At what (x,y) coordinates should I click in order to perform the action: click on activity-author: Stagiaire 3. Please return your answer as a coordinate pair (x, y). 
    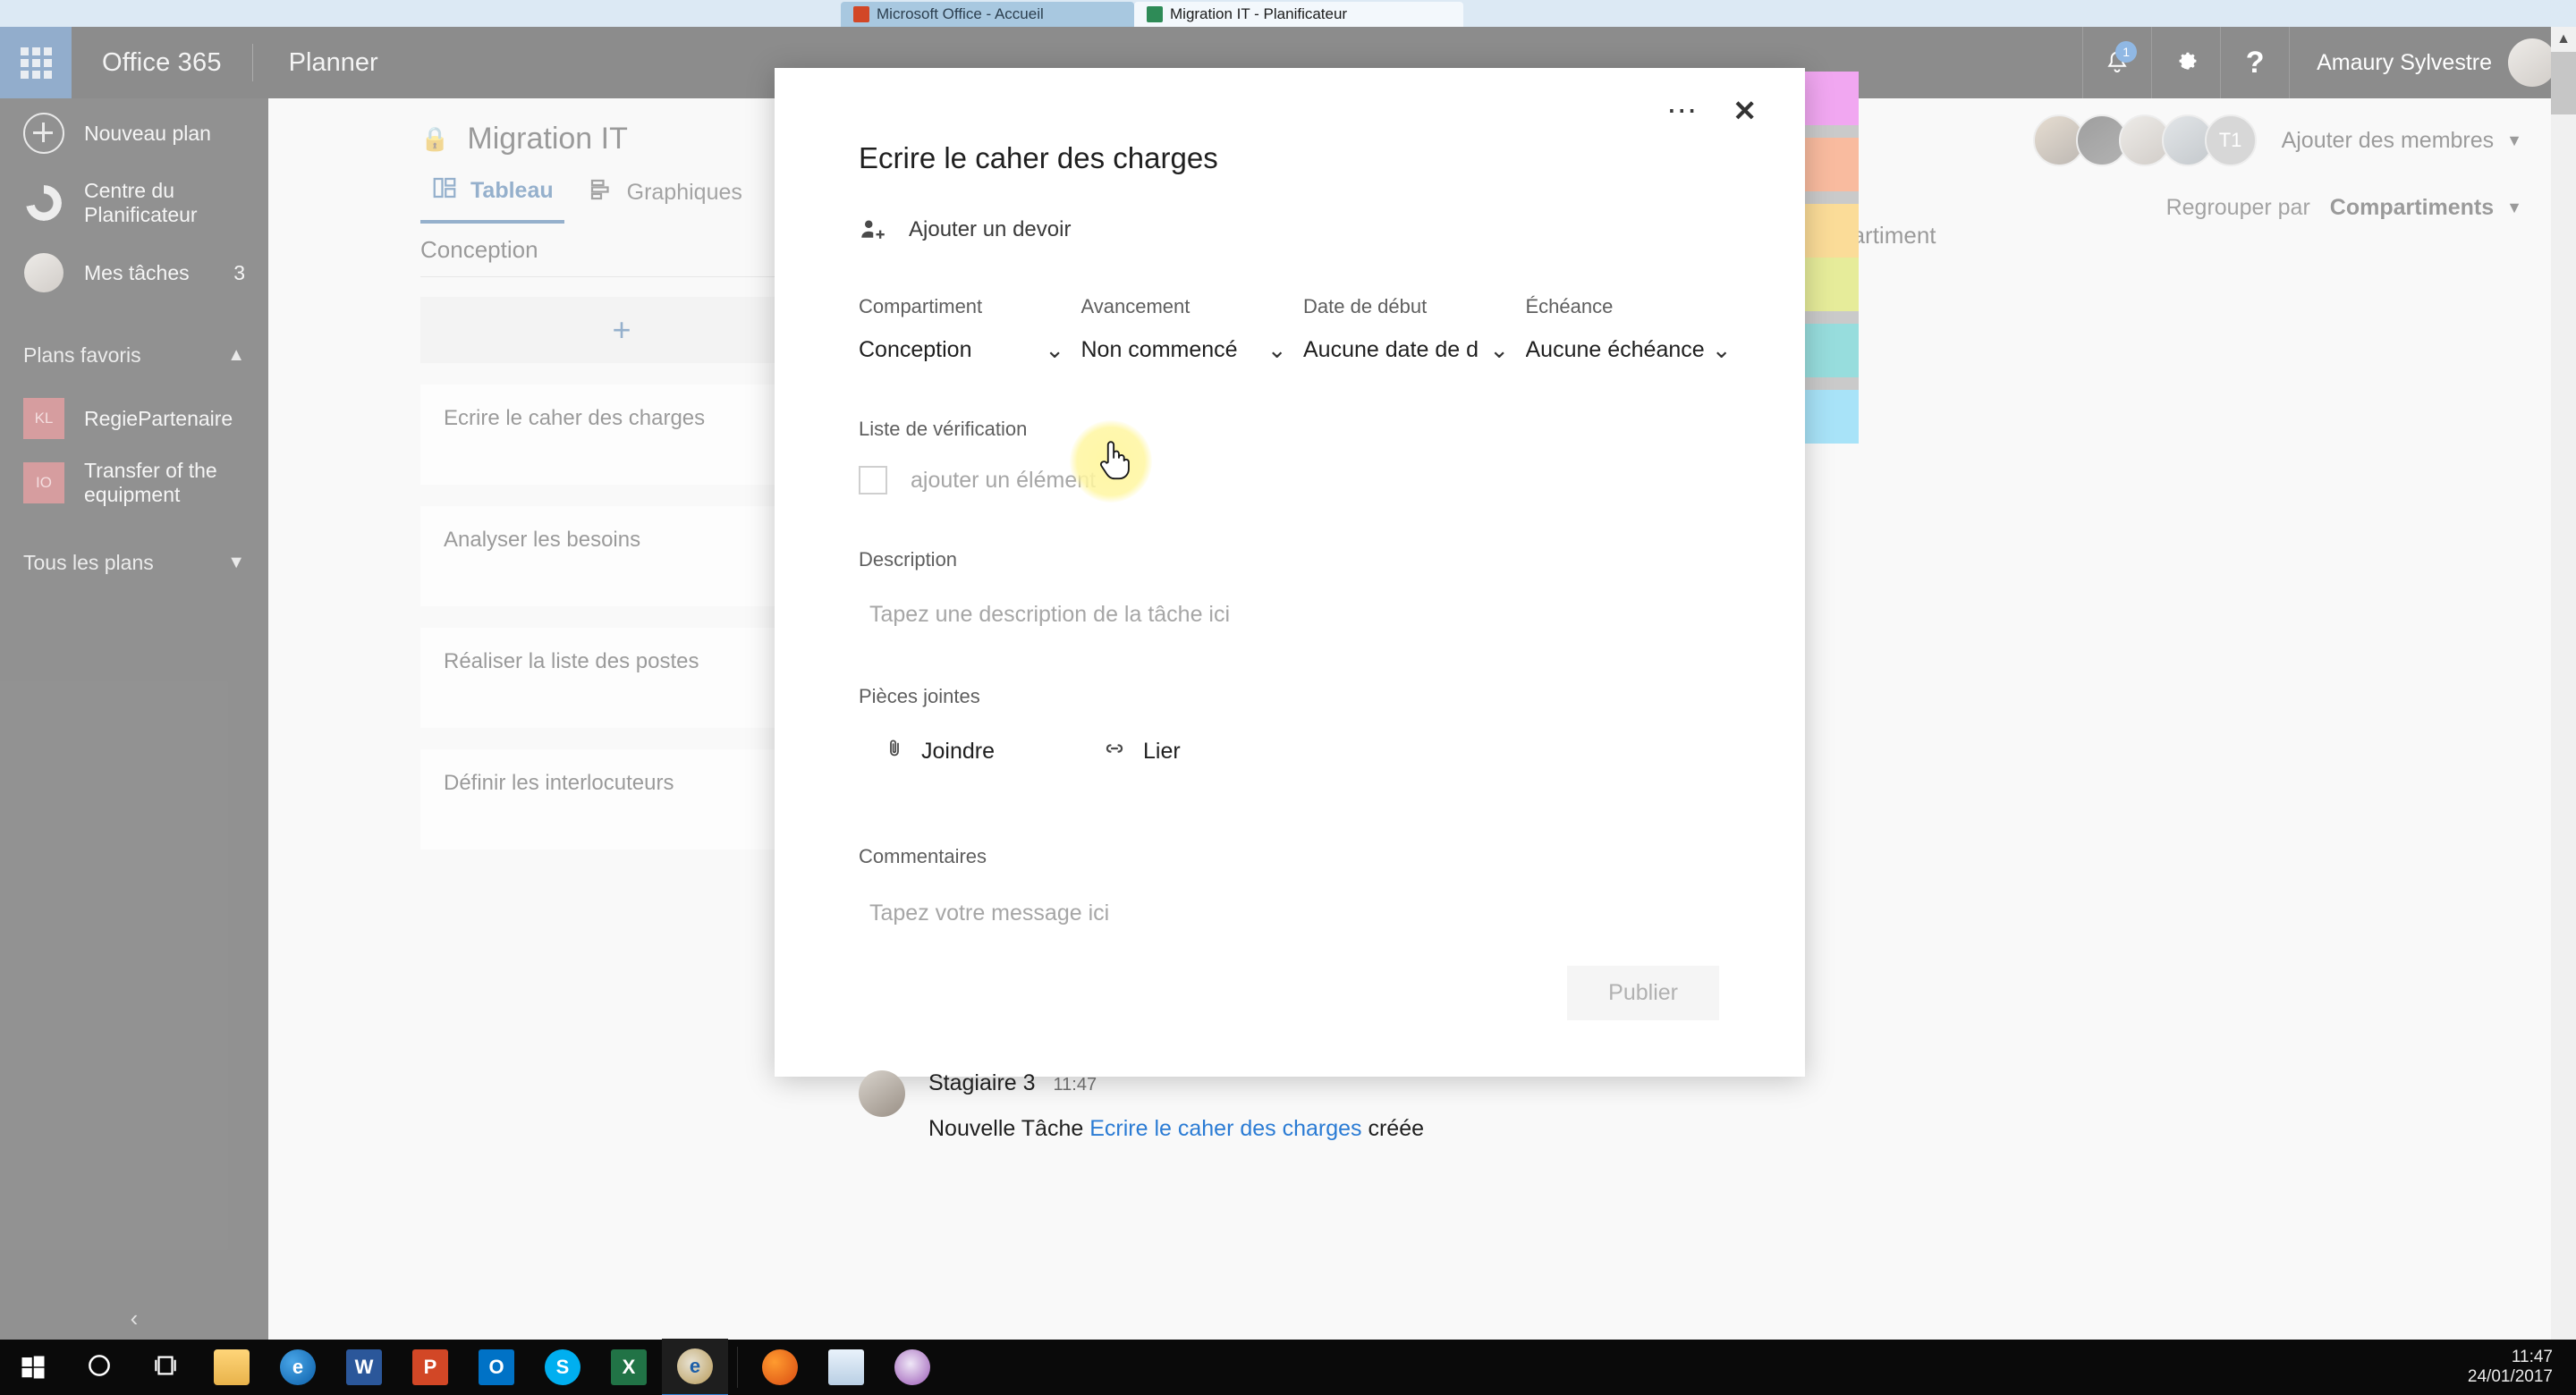
    Looking at the image, I should click on (982, 1082).